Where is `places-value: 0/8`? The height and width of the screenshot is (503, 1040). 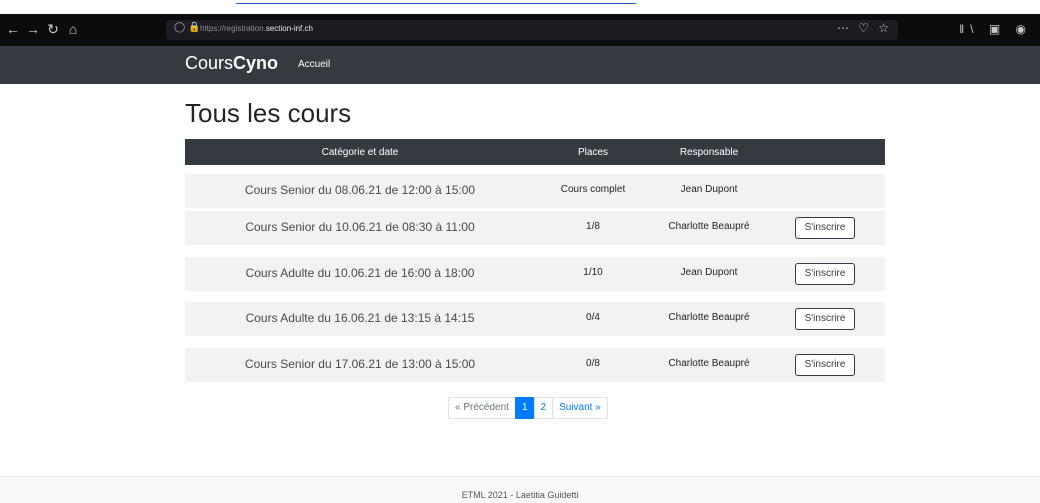
places-value: 0/8 is located at coordinates (593, 363).